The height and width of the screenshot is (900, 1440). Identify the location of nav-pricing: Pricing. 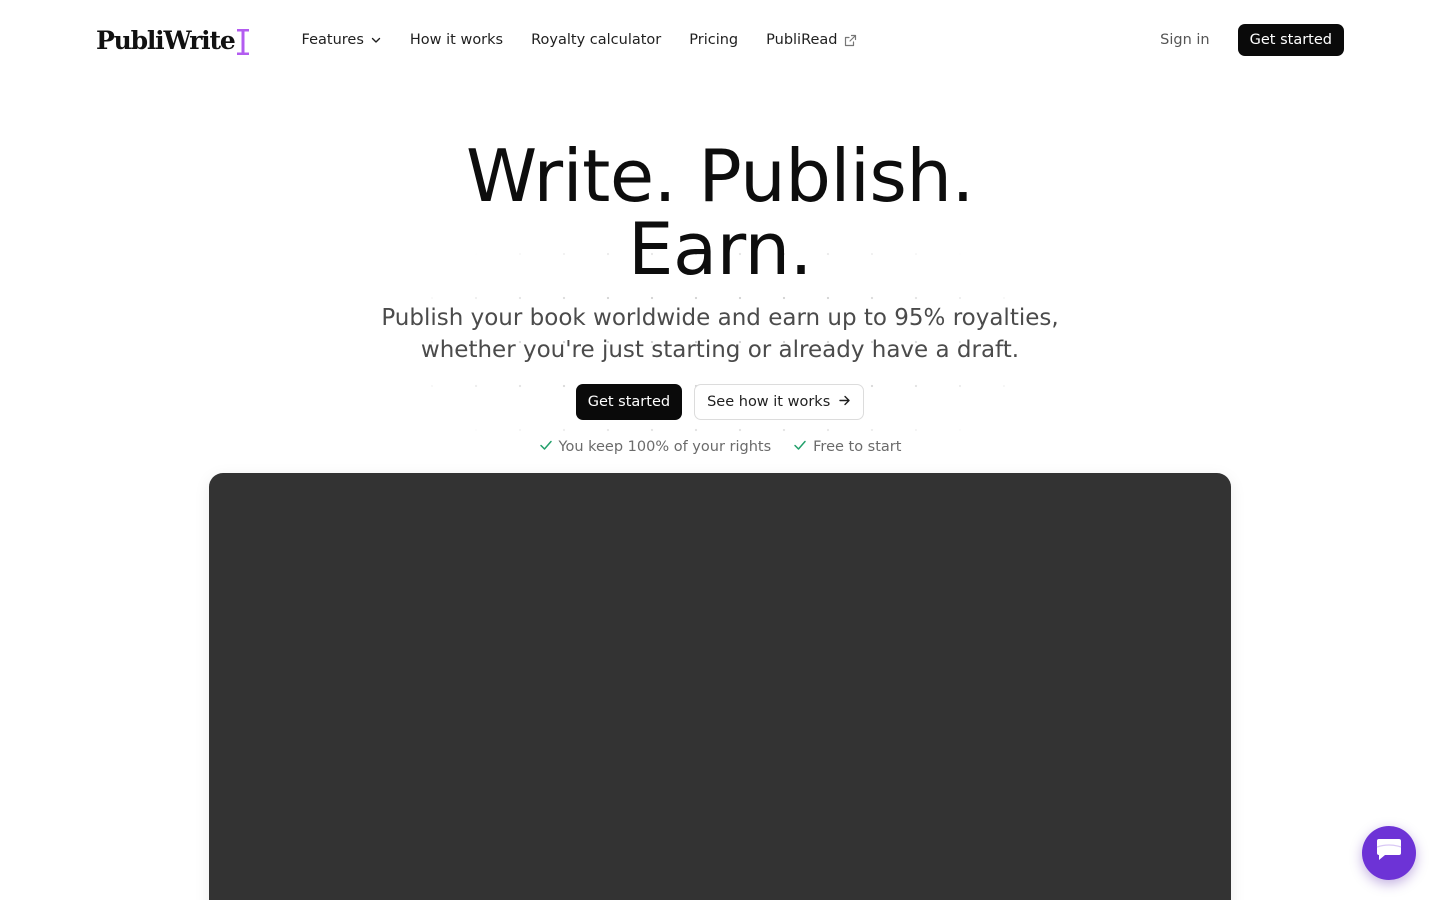
(713, 40).